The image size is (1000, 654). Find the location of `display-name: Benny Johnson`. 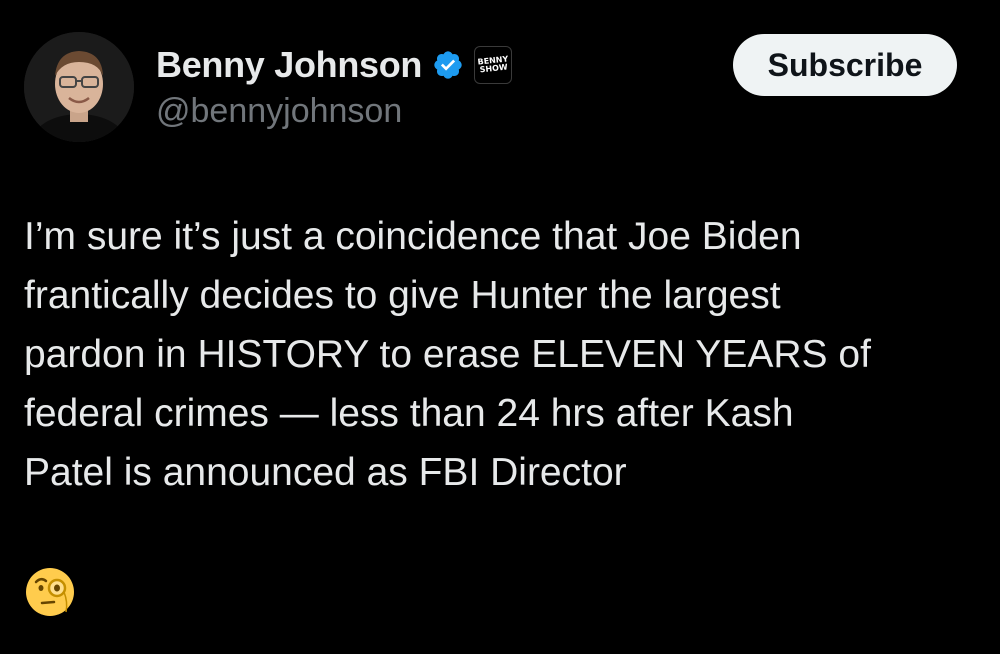

display-name: Benny Johnson is located at coordinates (289, 65).